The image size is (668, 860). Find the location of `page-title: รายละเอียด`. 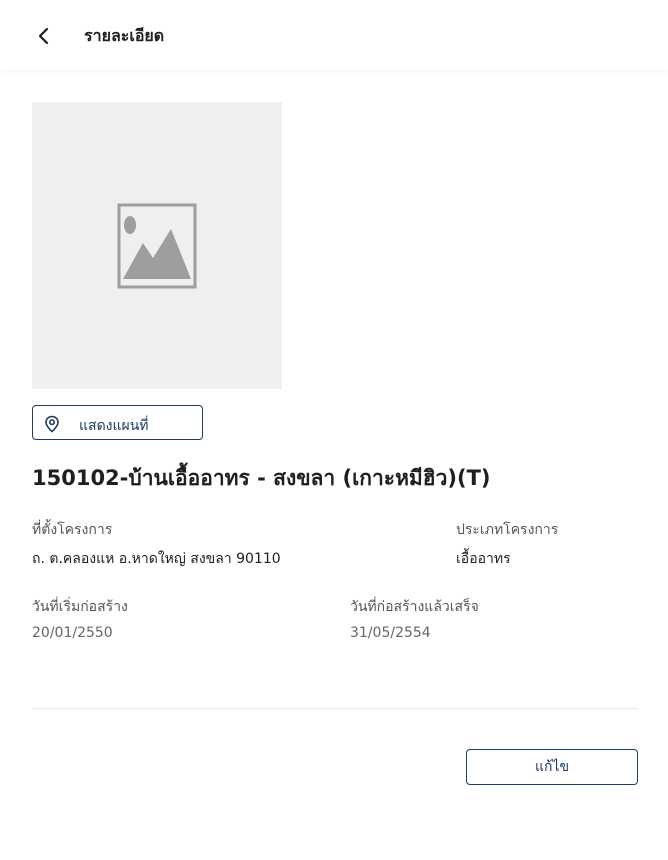

page-title: รายละเอียด is located at coordinates (124, 35).